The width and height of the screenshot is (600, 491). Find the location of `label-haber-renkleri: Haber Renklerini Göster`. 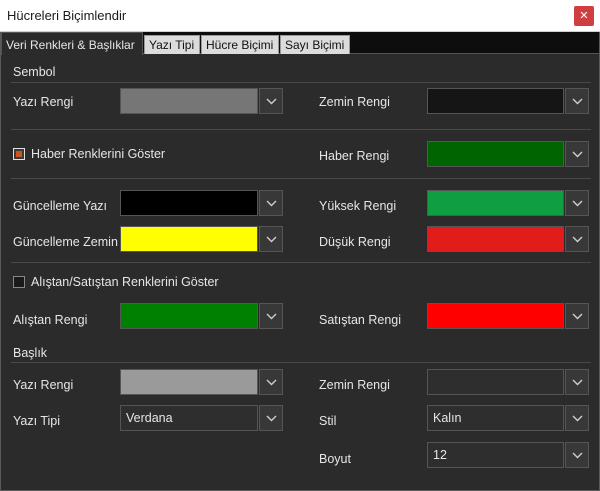

label-haber-renkleri: Haber Renklerini Göster is located at coordinates (98, 154).